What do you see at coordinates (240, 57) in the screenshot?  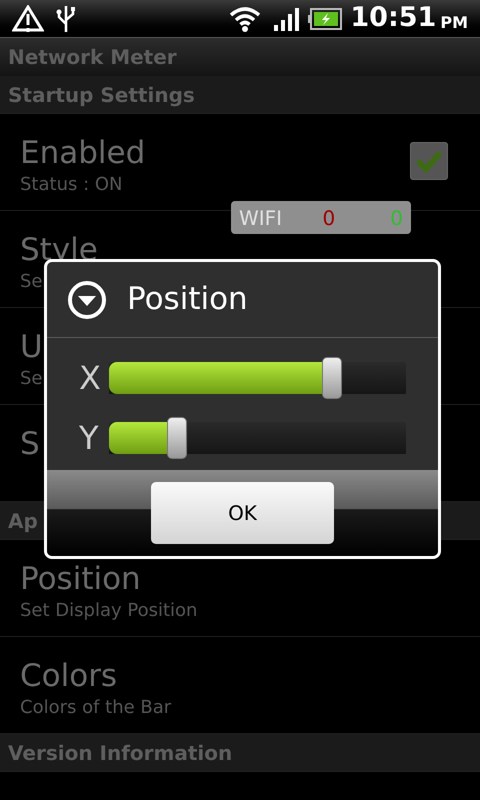 I see `app-title-bar: Network Meter` at bounding box center [240, 57].